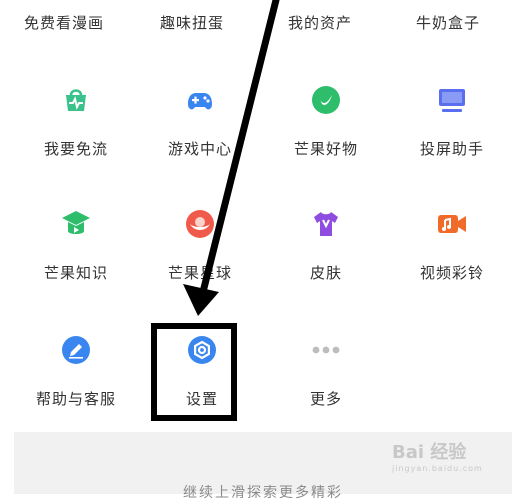  What do you see at coordinates (199, 273) in the screenshot?
I see `grid-item-label: 芒果星球` at bounding box center [199, 273].